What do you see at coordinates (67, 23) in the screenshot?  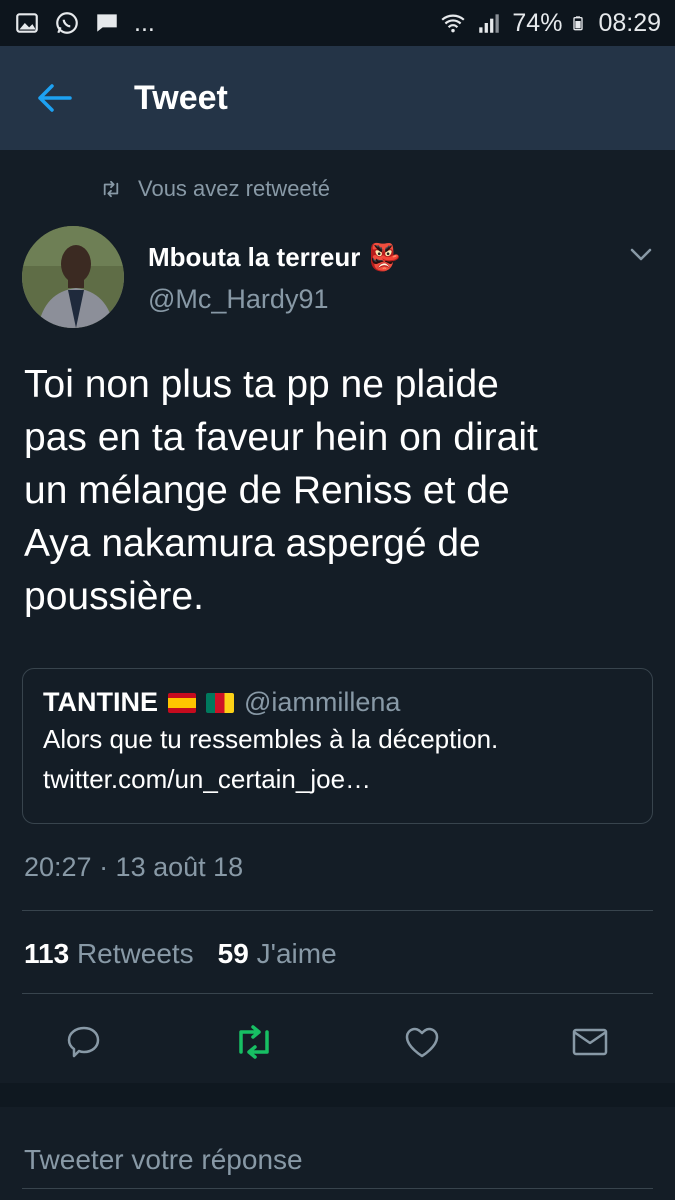 I see `whatsapp-icon` at bounding box center [67, 23].